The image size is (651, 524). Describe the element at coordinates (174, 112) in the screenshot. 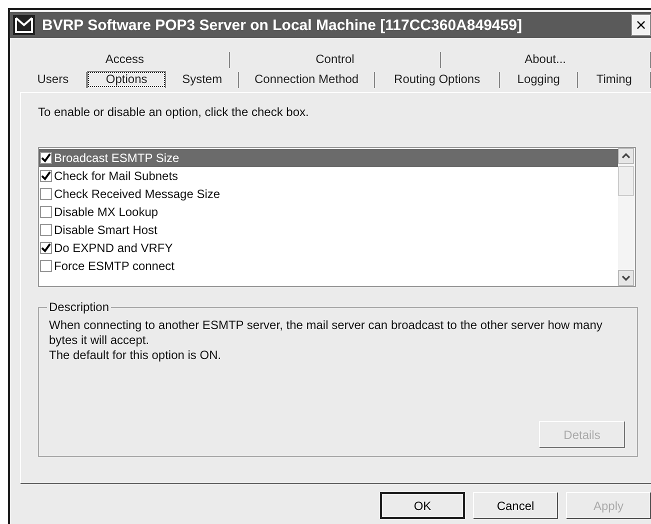

I see `instruction-text: To enable or disable an option, click the check box.` at that location.